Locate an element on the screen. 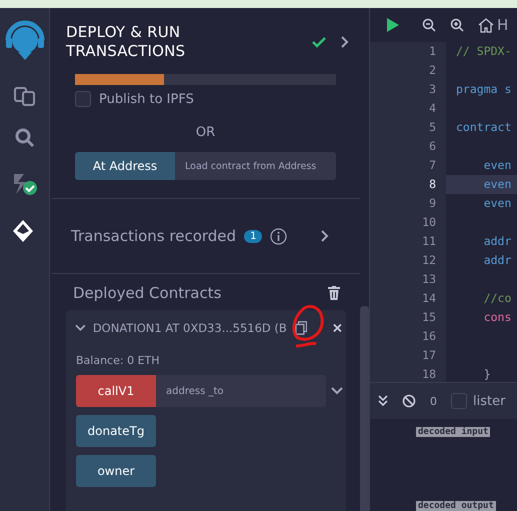  code-text: cons is located at coordinates (497, 317).